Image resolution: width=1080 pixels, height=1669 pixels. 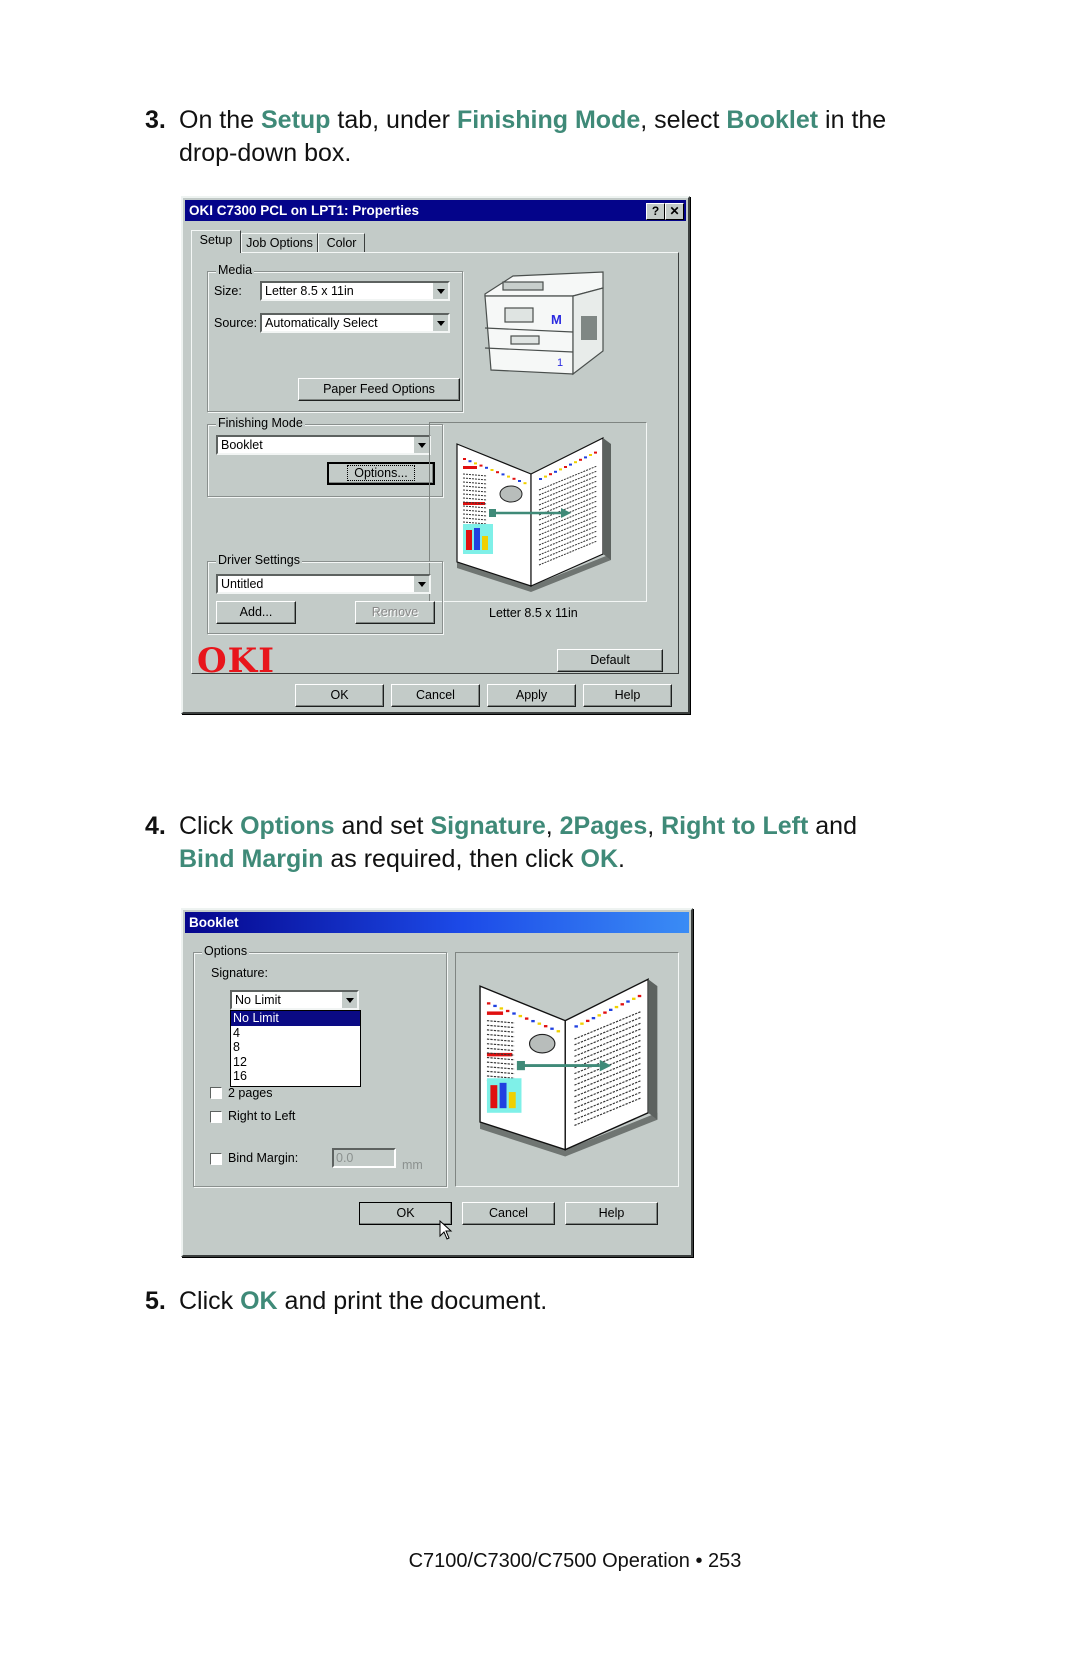 I want to click on booklet-title: Booklet, so click(x=214, y=922).